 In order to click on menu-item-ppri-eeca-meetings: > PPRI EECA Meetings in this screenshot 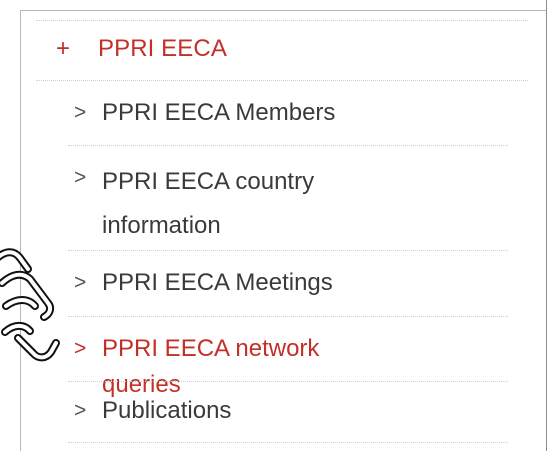, I will do `click(203, 283)`.